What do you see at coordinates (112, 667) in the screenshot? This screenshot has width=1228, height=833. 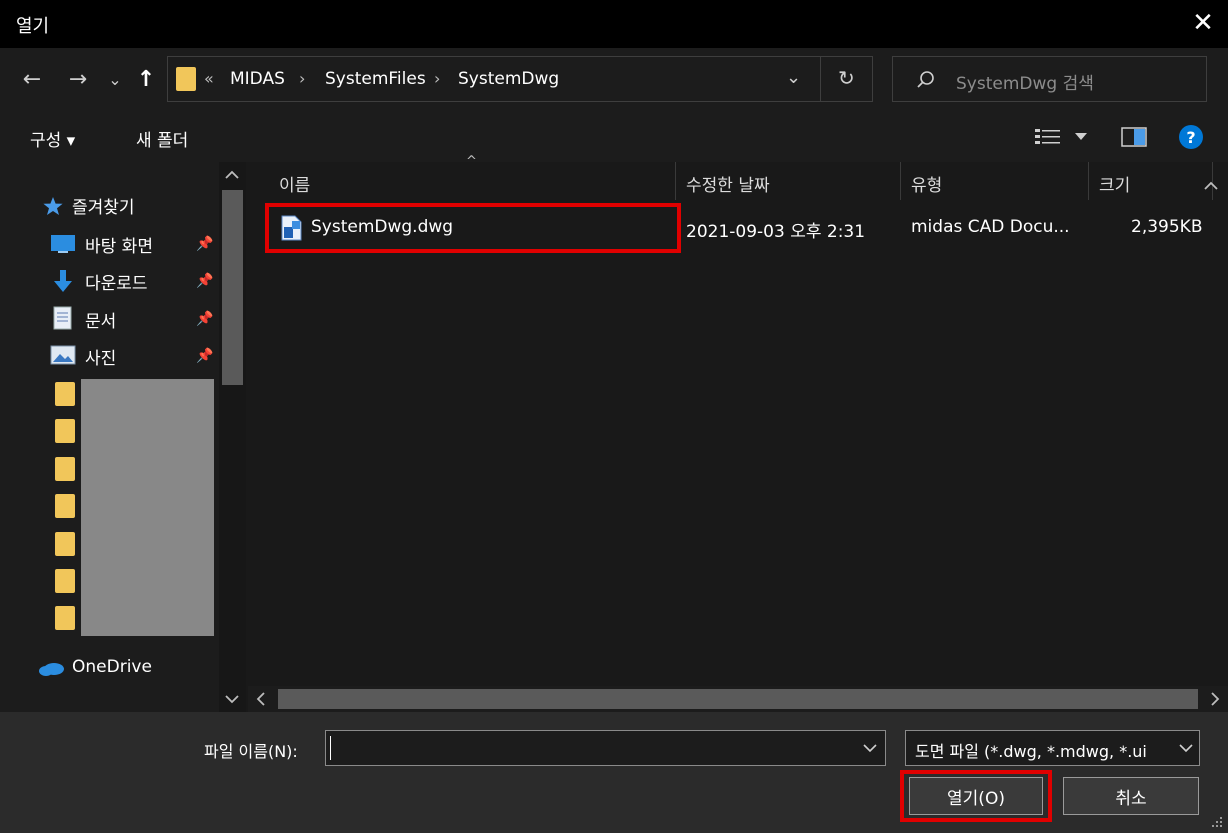 I see `sidebar-item-onedrive: OneDrive` at bounding box center [112, 667].